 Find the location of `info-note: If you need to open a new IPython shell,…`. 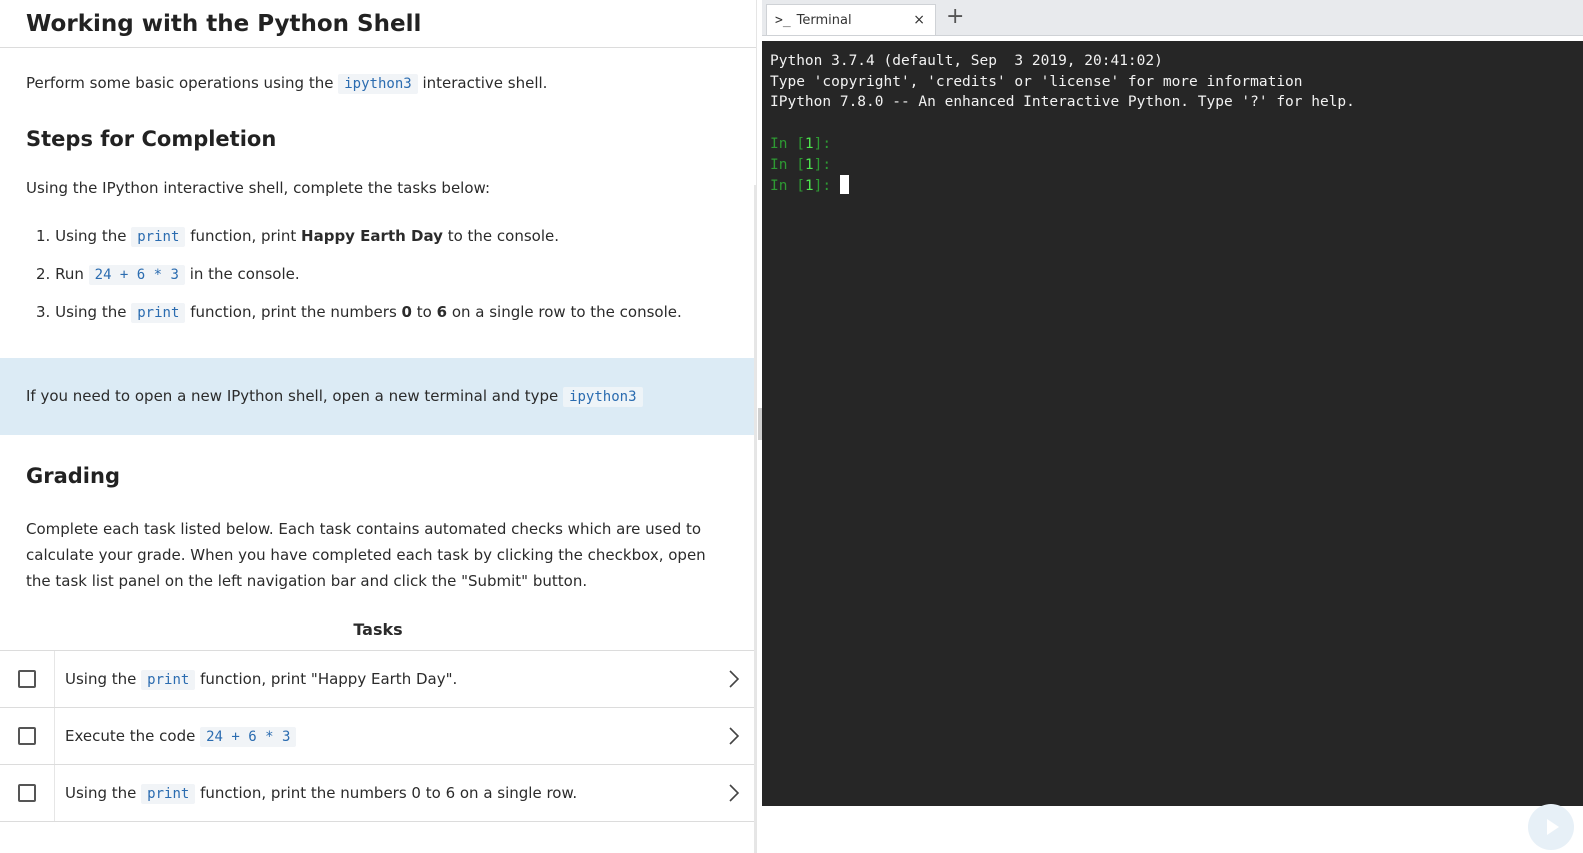

info-note: If you need to open a new IPython shell,… is located at coordinates (378, 396).